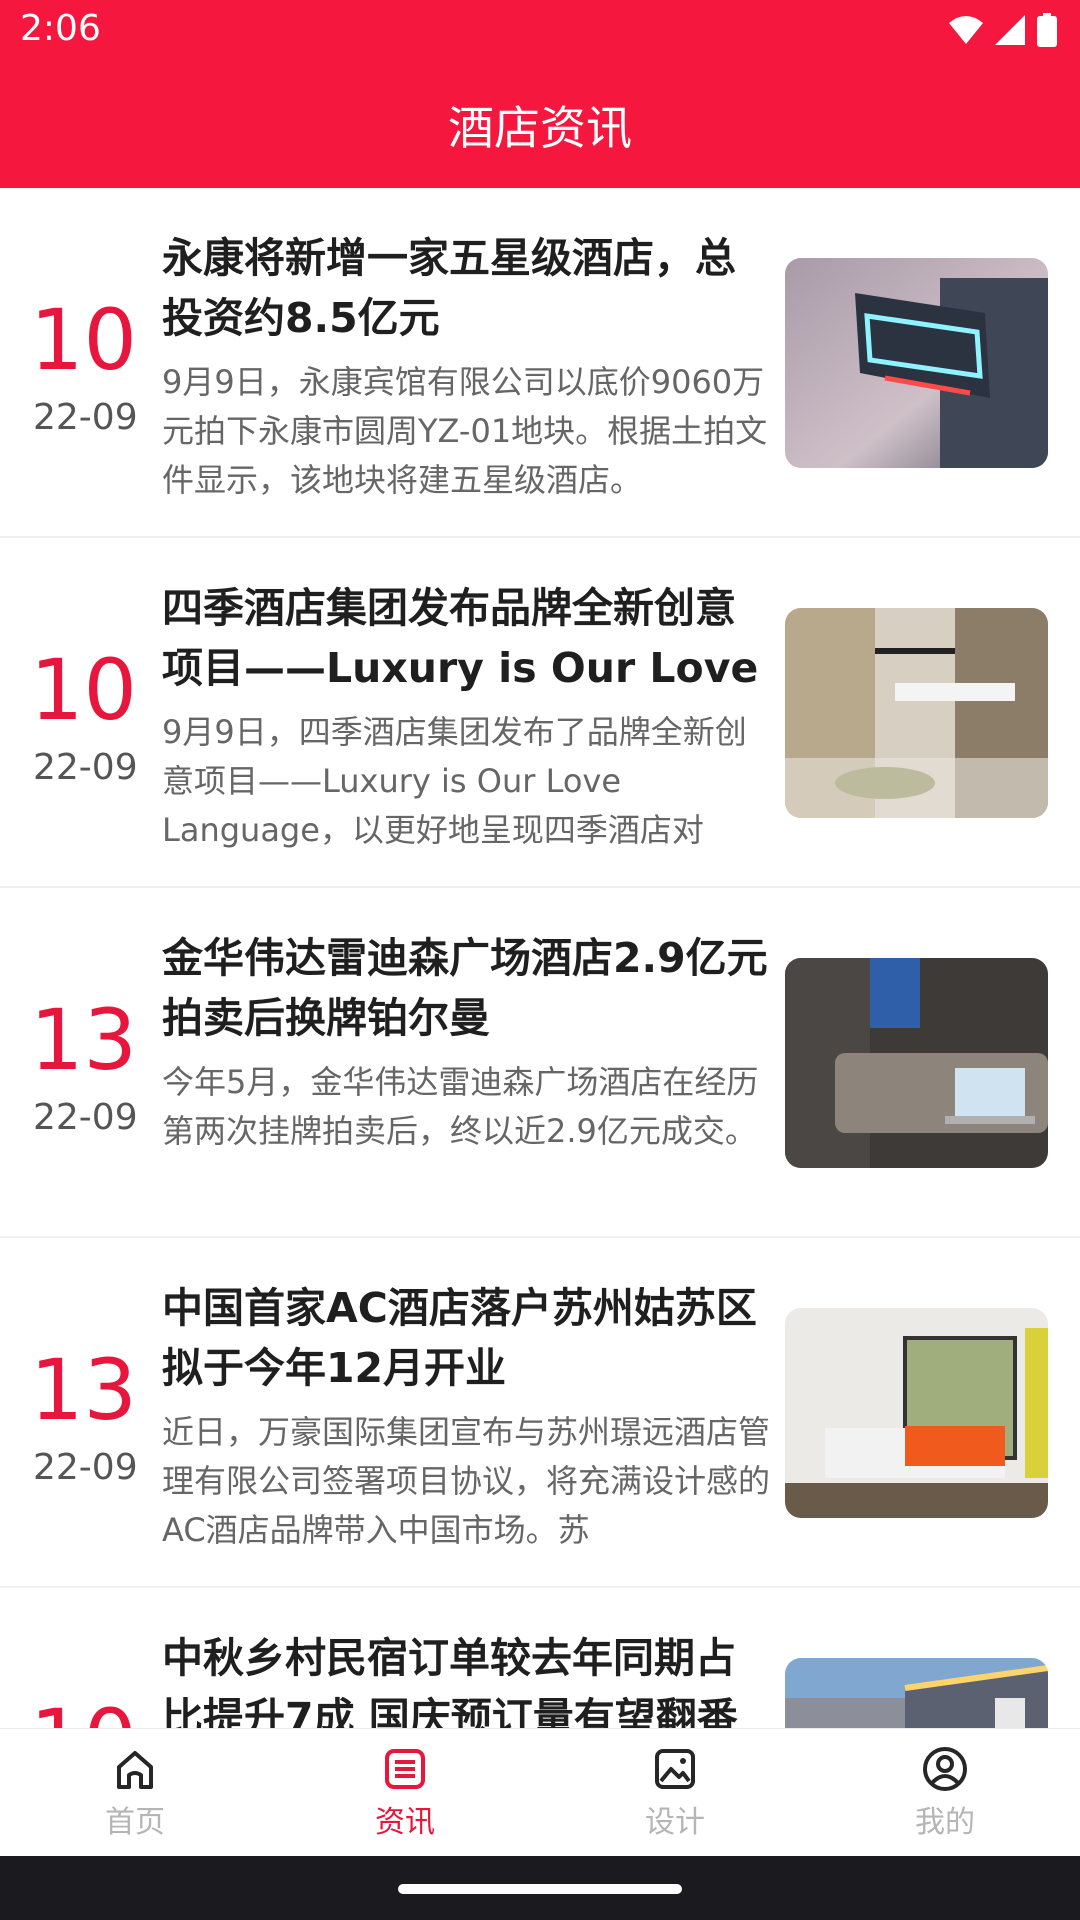  I want to click on profile-icon, so click(945, 1769).